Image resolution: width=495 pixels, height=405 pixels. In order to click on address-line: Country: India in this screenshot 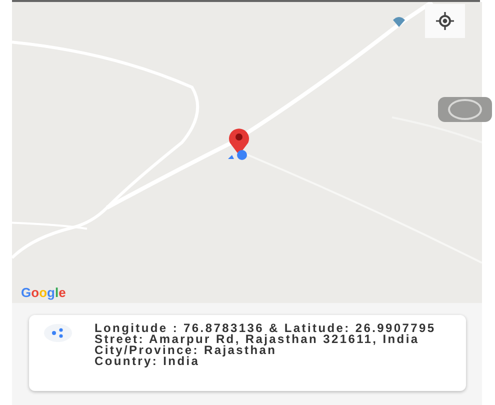, I will do `click(147, 361)`.